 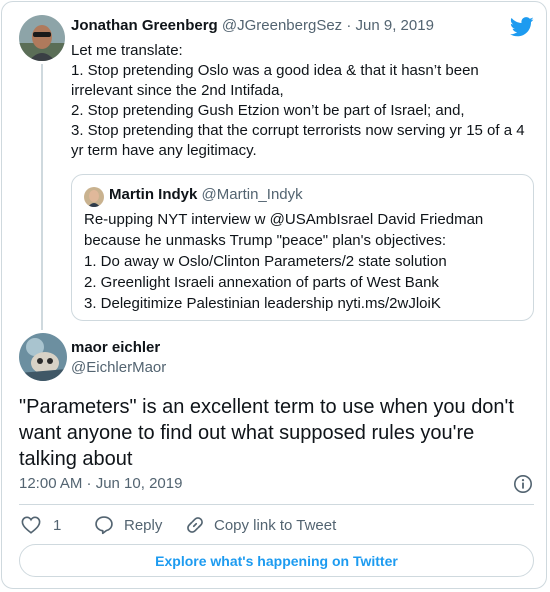 What do you see at coordinates (144, 25) in the screenshot?
I see `parent-author-name: Jonathan Greenberg` at bounding box center [144, 25].